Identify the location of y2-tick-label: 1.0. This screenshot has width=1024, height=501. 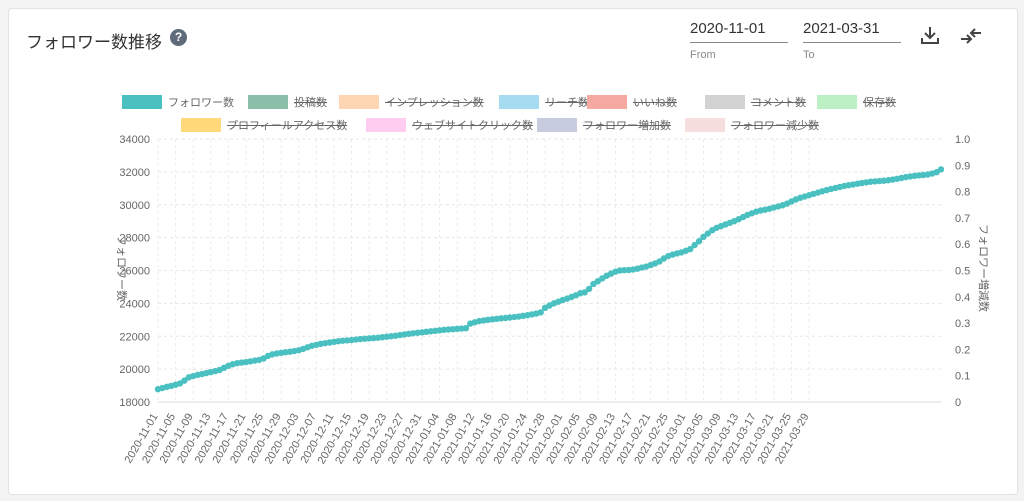
(962, 140).